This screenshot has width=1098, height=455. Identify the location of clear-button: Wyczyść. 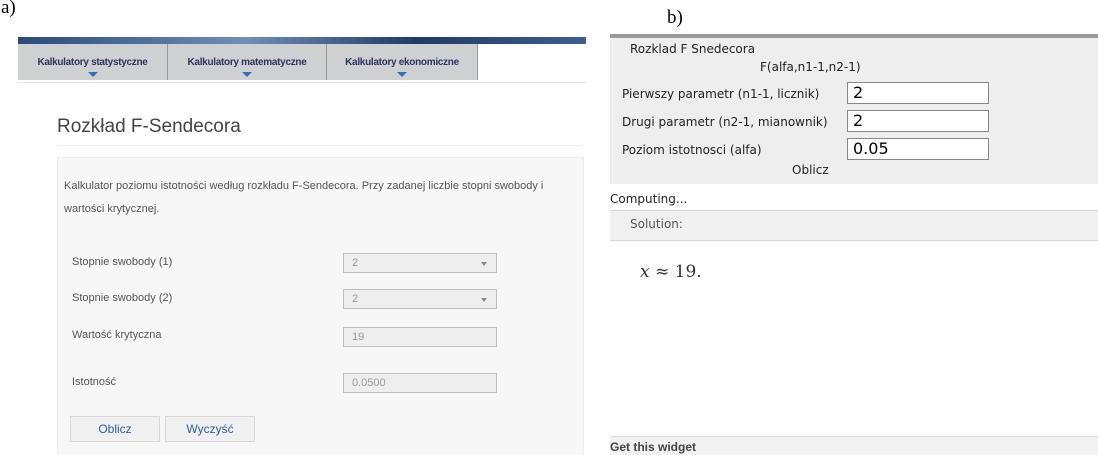
(210, 429).